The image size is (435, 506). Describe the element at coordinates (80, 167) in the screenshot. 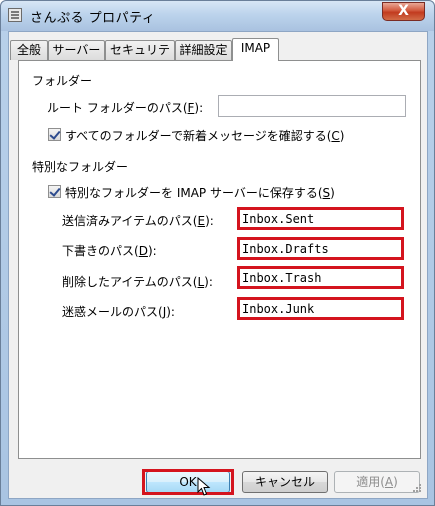

I see `special-folders-group-heading: 特別なフォルダー` at that location.